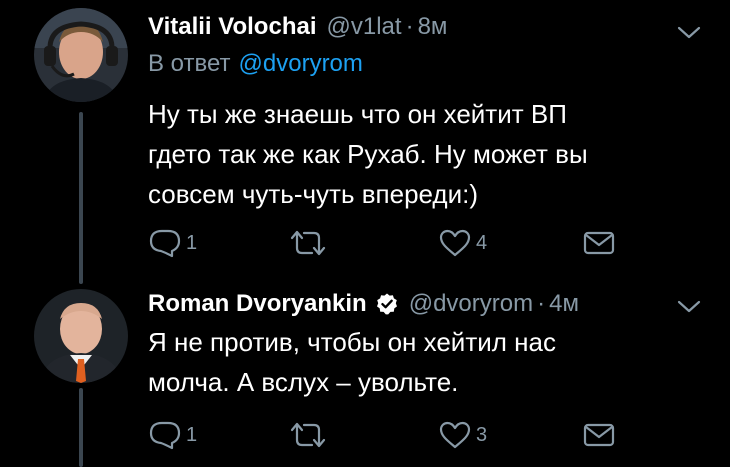 Image resolution: width=730 pixels, height=467 pixels. Describe the element at coordinates (352, 342) in the screenshot. I see `tweet-text-line: Я не против, чтобы он хейтил нас` at that location.